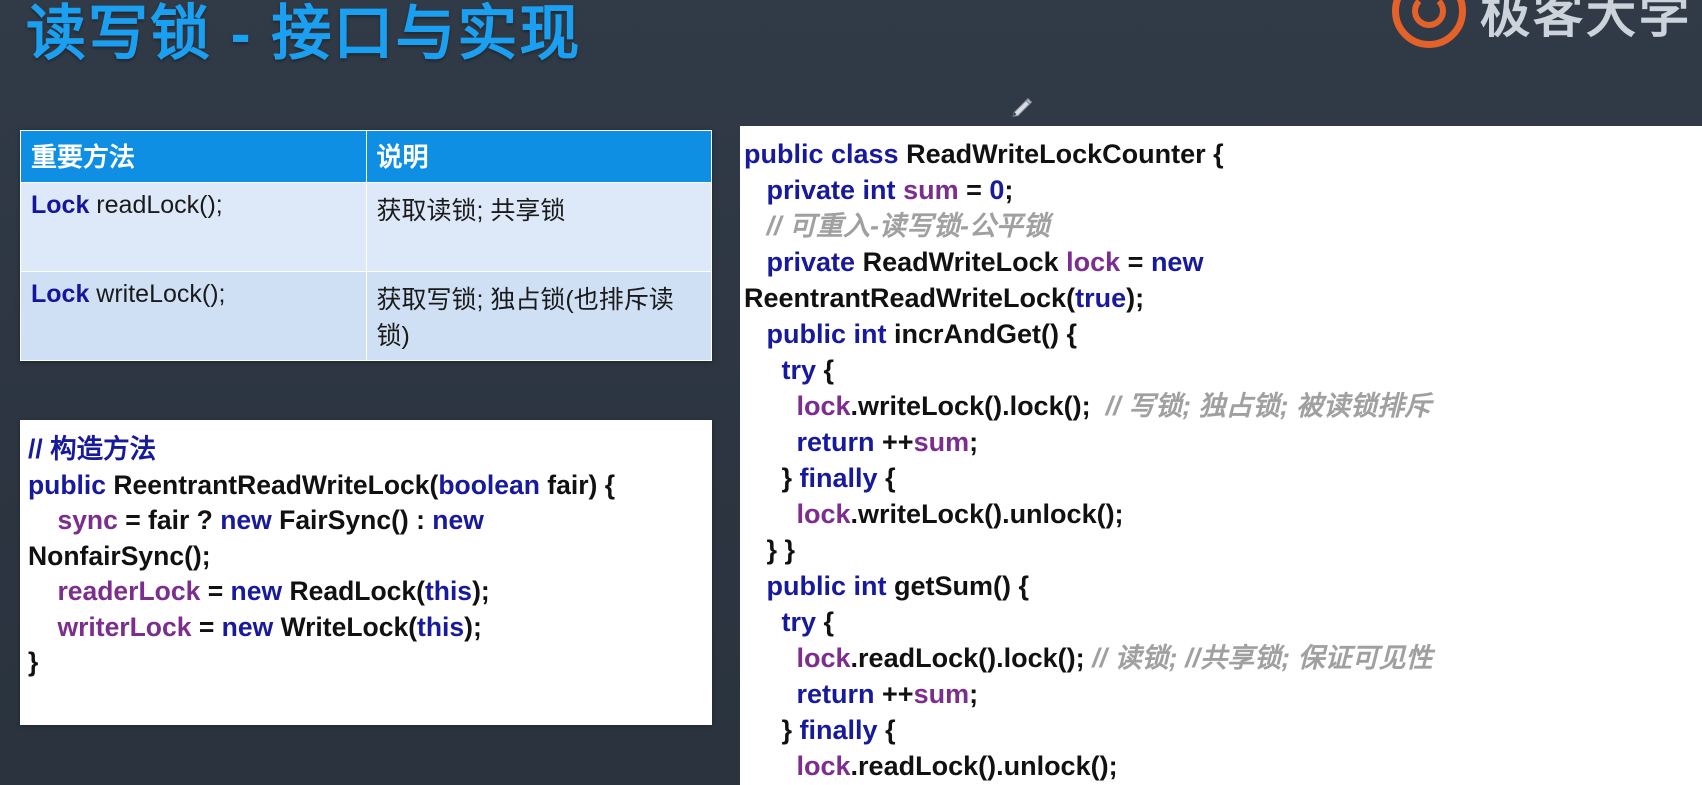 The width and height of the screenshot is (1702, 785). Describe the element at coordinates (538, 156) in the screenshot. I see `column-header-description: 说明` at that location.